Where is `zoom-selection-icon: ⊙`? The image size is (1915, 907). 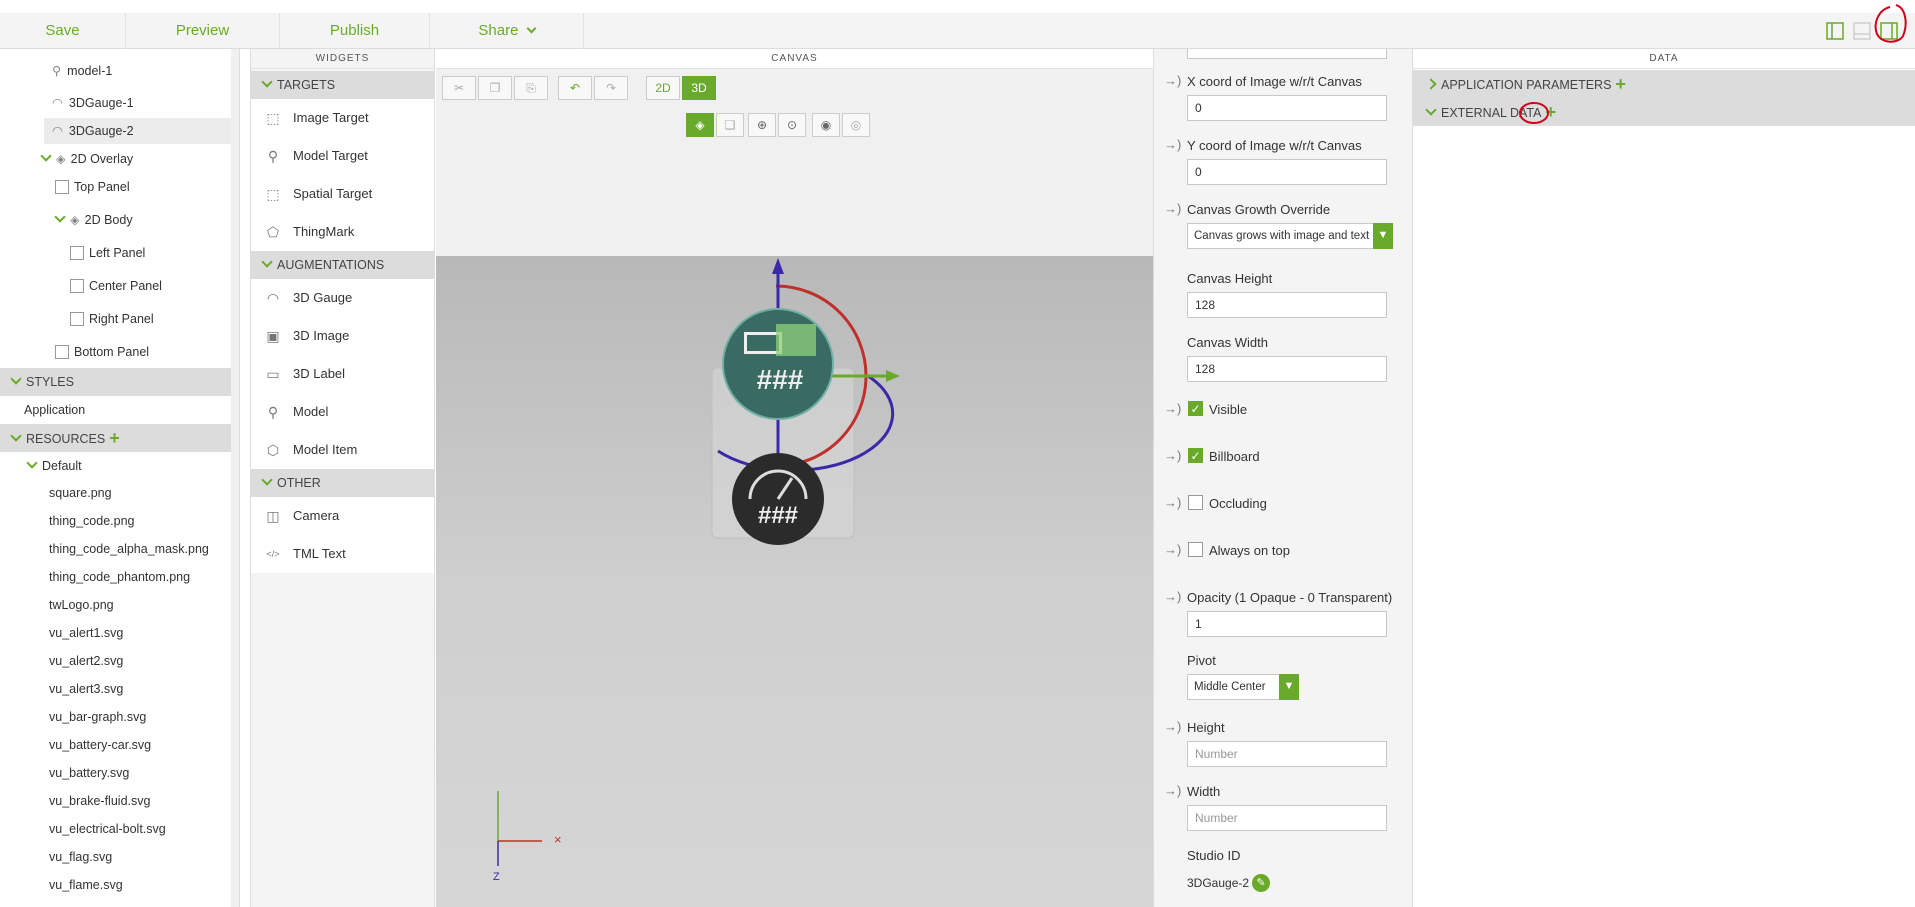
zoom-selection-icon: ⊙ is located at coordinates (792, 125).